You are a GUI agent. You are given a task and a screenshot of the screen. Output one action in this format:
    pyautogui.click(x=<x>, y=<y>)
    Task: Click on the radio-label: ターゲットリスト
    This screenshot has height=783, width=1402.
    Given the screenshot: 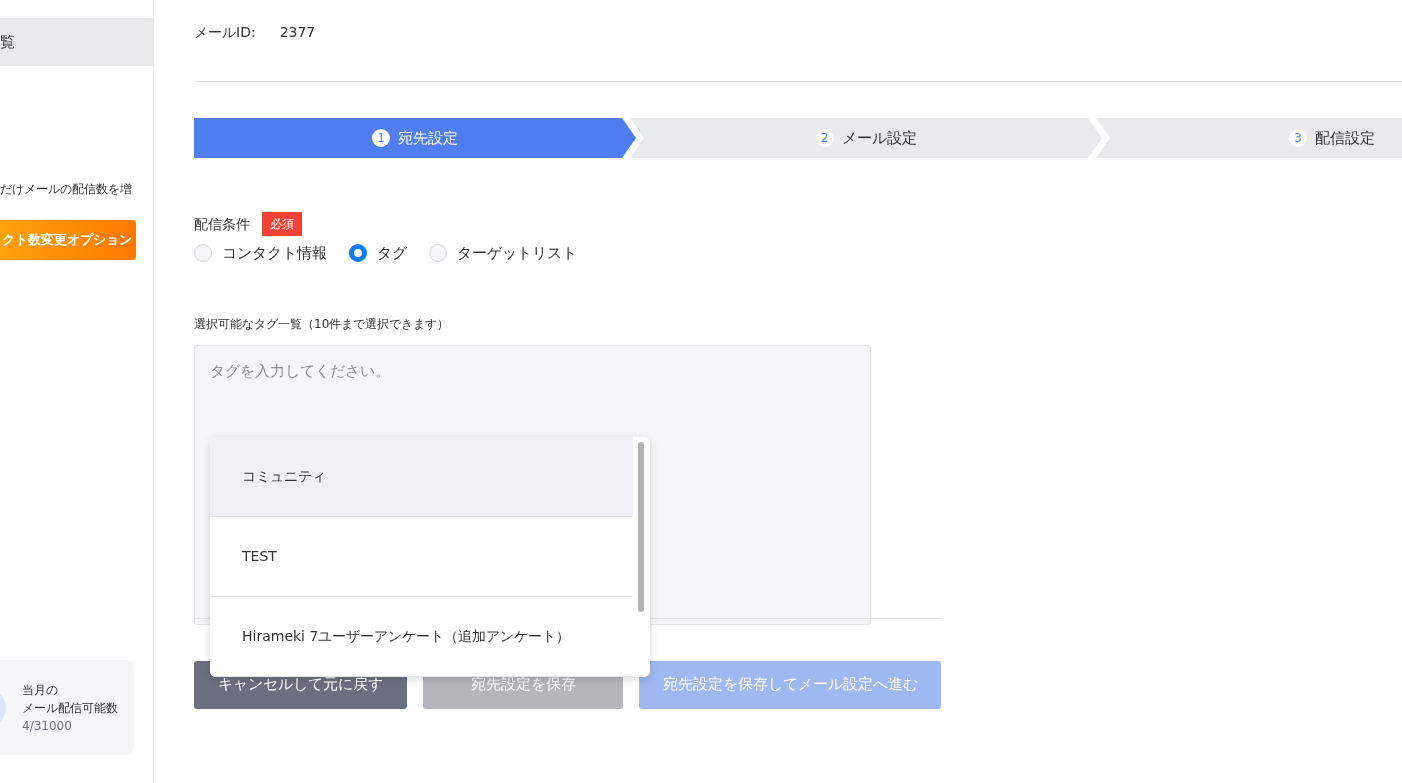 What is the action you would take?
    pyautogui.click(x=517, y=253)
    